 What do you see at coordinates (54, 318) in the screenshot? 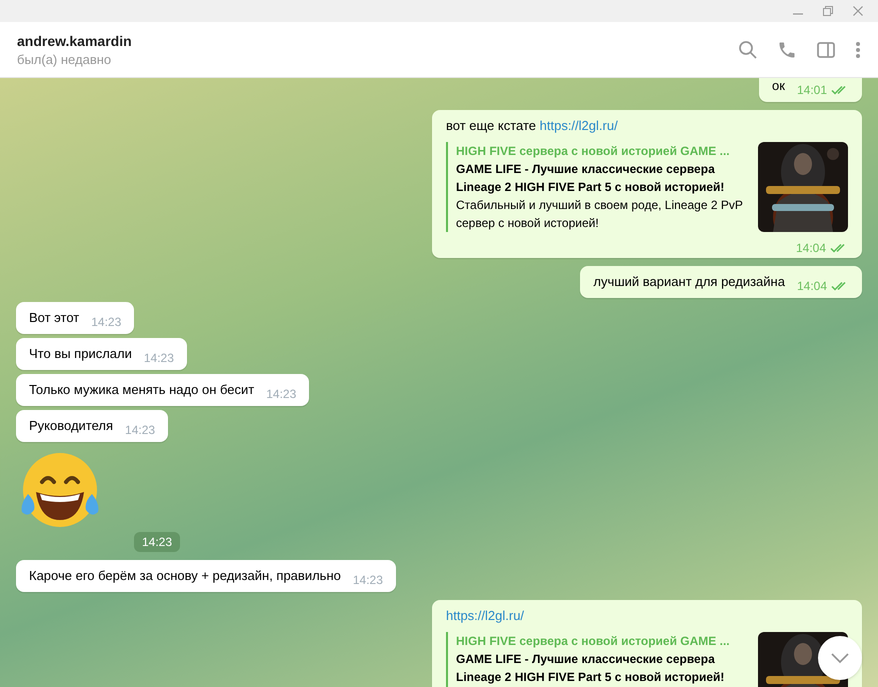
I see `message-text: Вот этот` at bounding box center [54, 318].